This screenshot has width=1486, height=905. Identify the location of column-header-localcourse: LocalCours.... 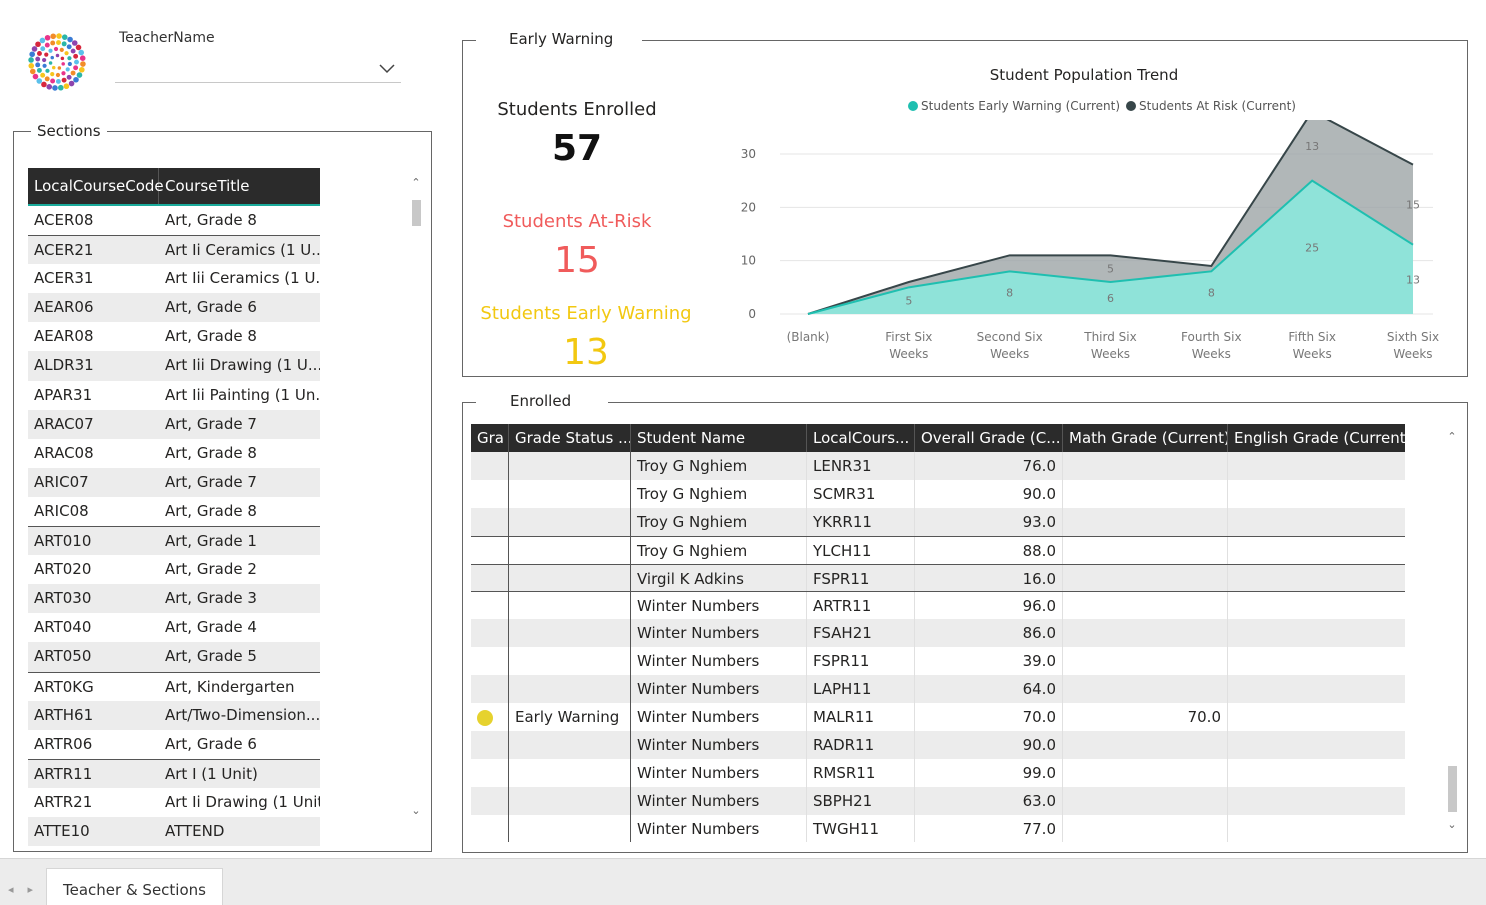
(861, 438).